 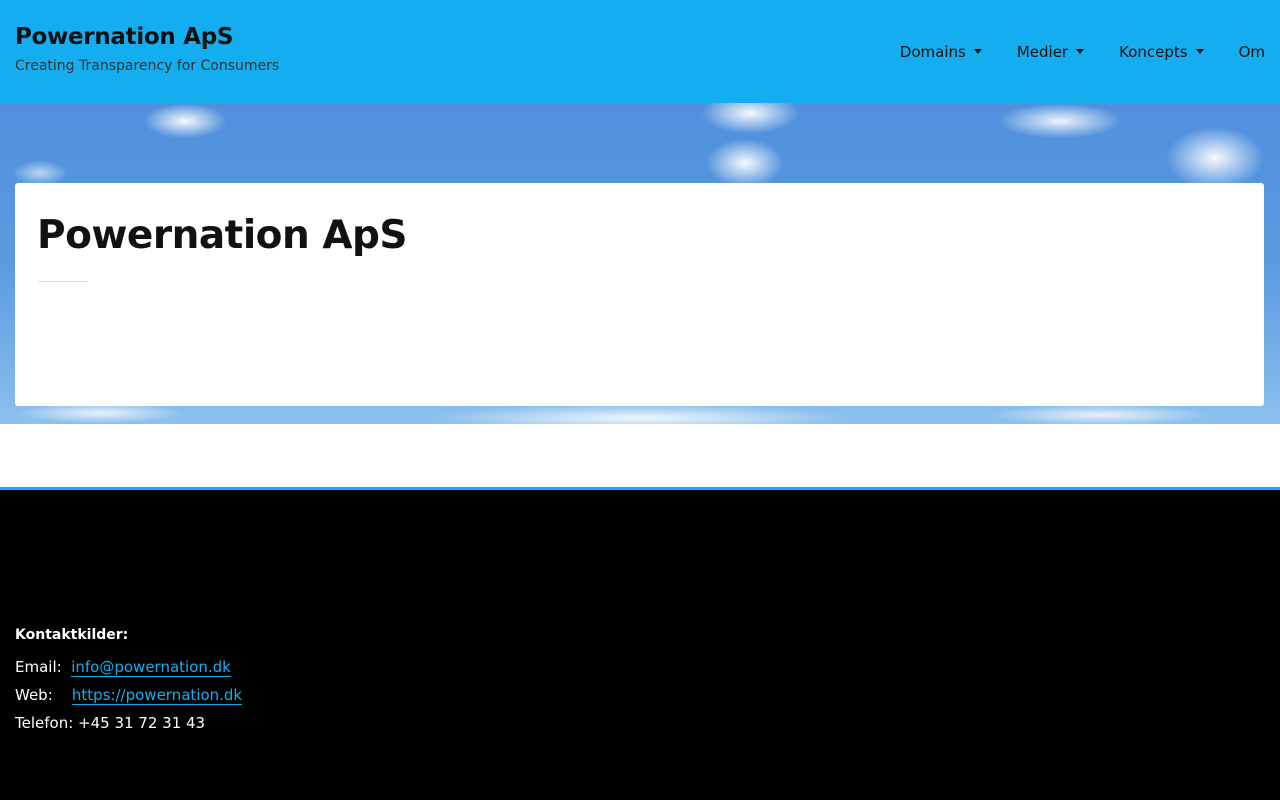 I want to click on content-spacer, so click(x=640, y=455).